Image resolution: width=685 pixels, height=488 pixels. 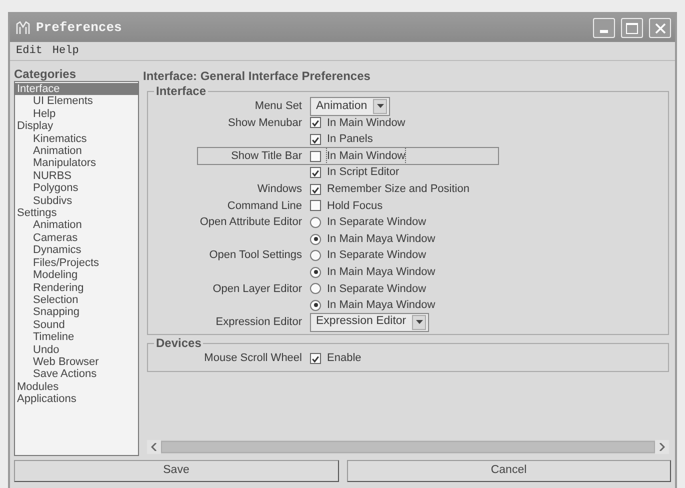 I want to click on categories-heading: Categories, so click(x=46, y=74).